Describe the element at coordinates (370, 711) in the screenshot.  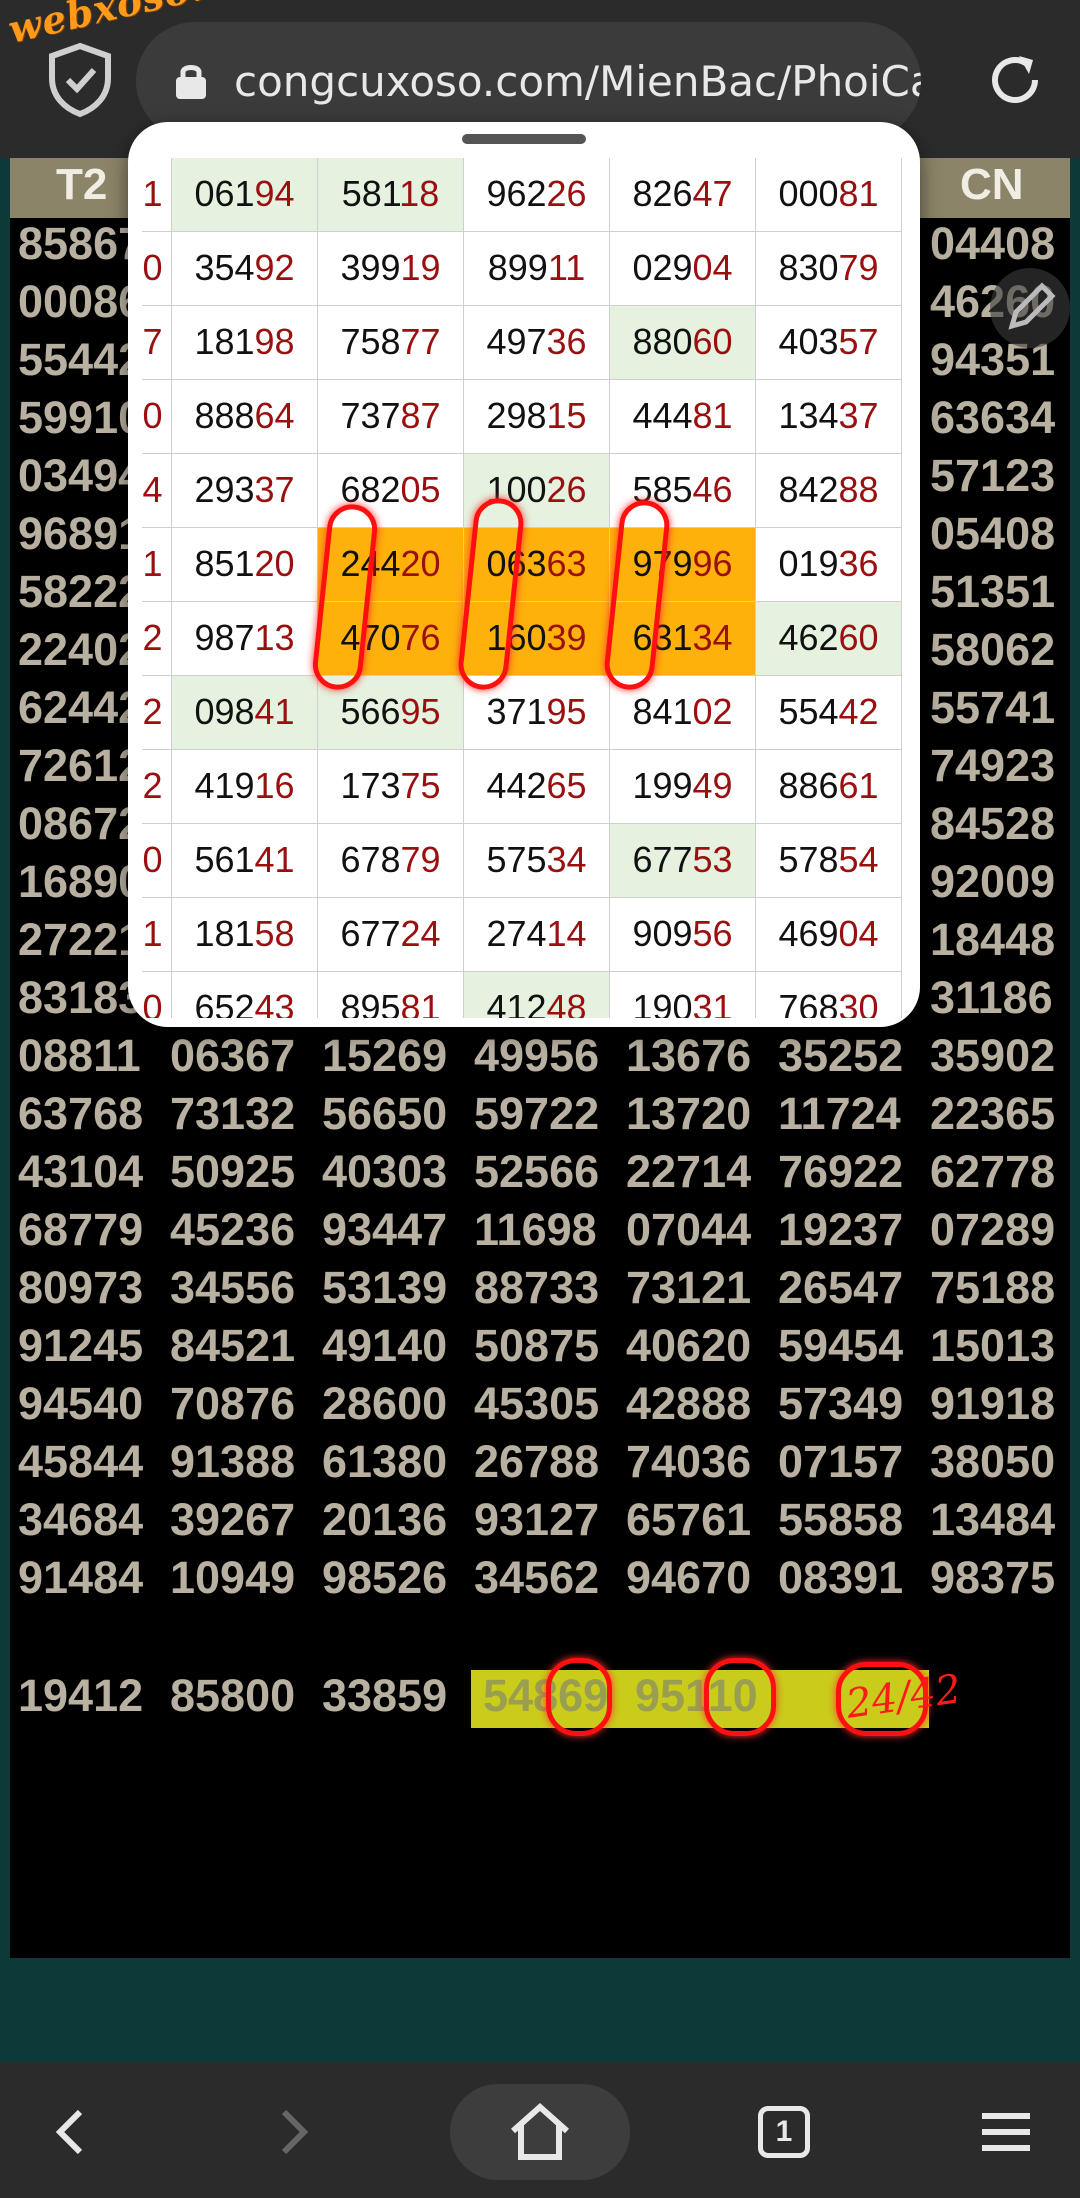
I see `cell-head: 566` at that location.